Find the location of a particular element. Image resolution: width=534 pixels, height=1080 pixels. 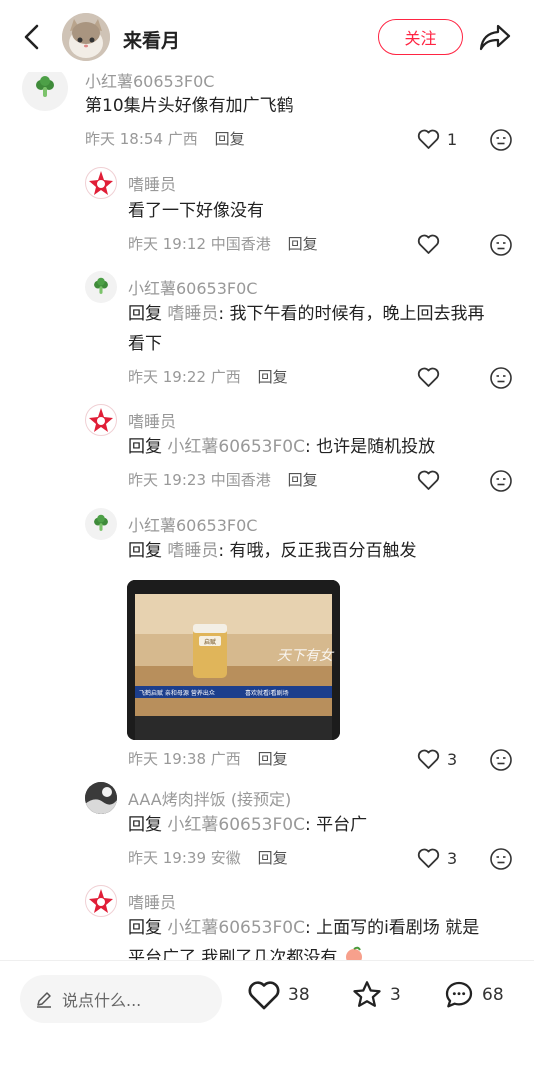

comment-time: 昨天 18:54 is located at coordinates (124, 139).